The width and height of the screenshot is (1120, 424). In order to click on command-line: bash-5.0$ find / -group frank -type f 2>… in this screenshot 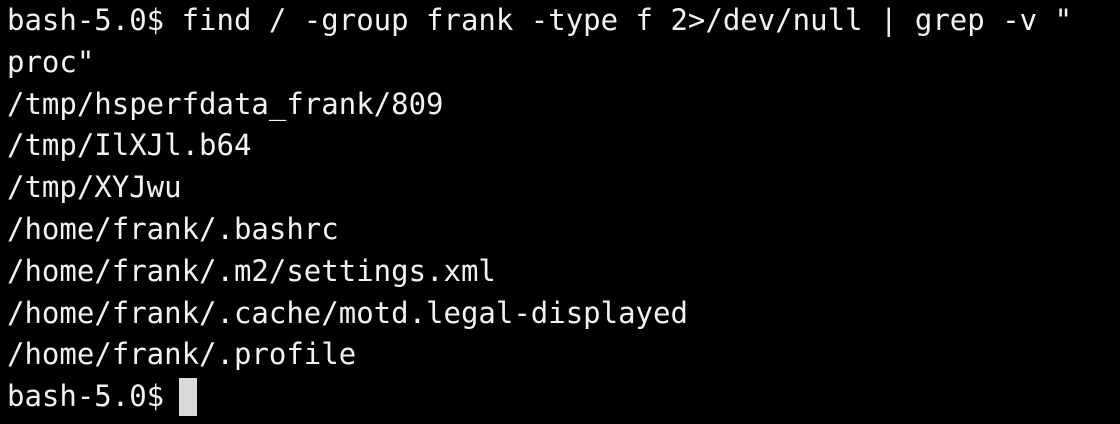, I will do `click(540, 20)`.